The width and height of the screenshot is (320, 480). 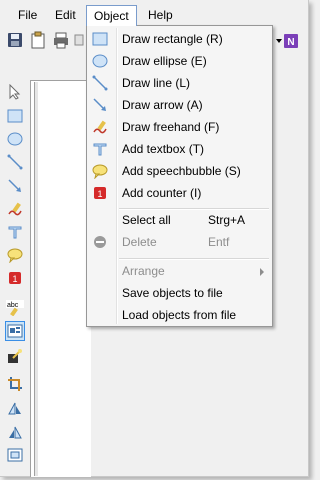 I want to click on menu-help: Help, so click(x=160, y=15).